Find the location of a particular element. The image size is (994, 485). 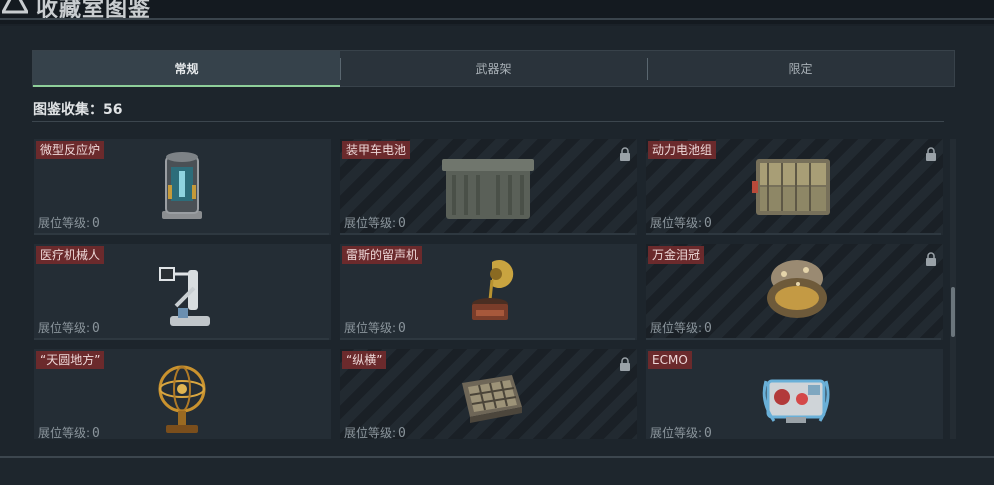

collection-card-chessboard: “纵横” 展位等级: 0 is located at coordinates (488, 394).